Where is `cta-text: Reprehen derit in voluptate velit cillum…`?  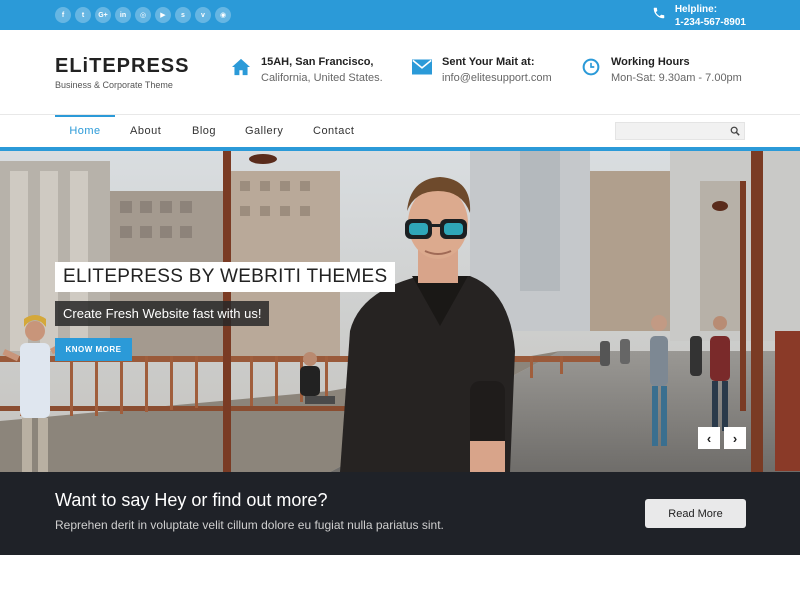
cta-text: Reprehen derit in voluptate velit cillum… is located at coordinates (249, 525).